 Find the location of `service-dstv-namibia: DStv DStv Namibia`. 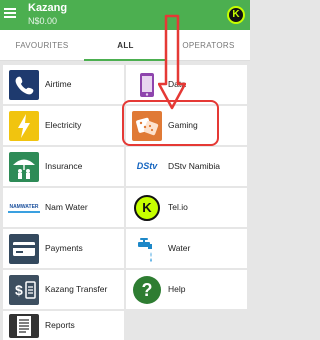

service-dstv-namibia: DStv DStv Namibia is located at coordinates (186, 166).